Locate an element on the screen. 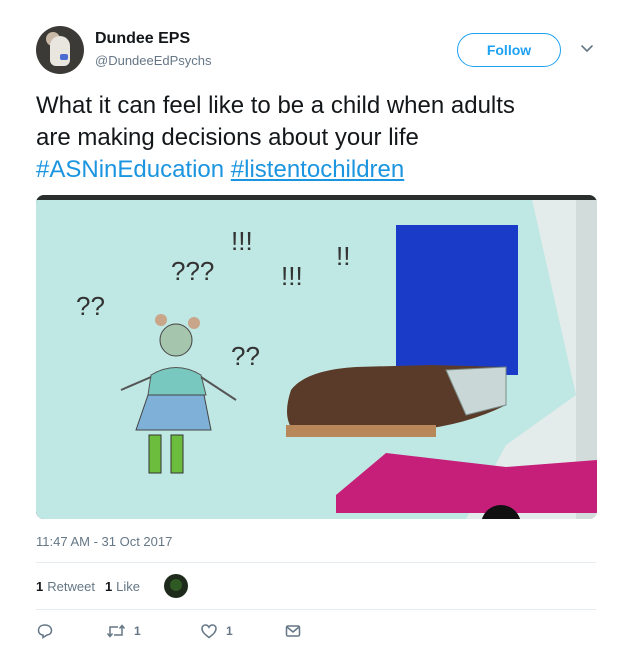  like-count: 1 is located at coordinates (229, 631).